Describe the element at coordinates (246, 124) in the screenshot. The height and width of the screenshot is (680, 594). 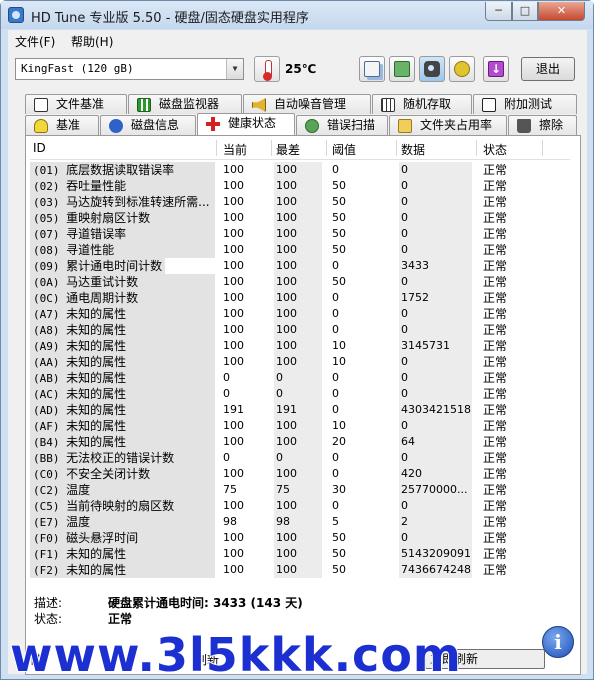
I see `tab-health: 健康状态` at that location.